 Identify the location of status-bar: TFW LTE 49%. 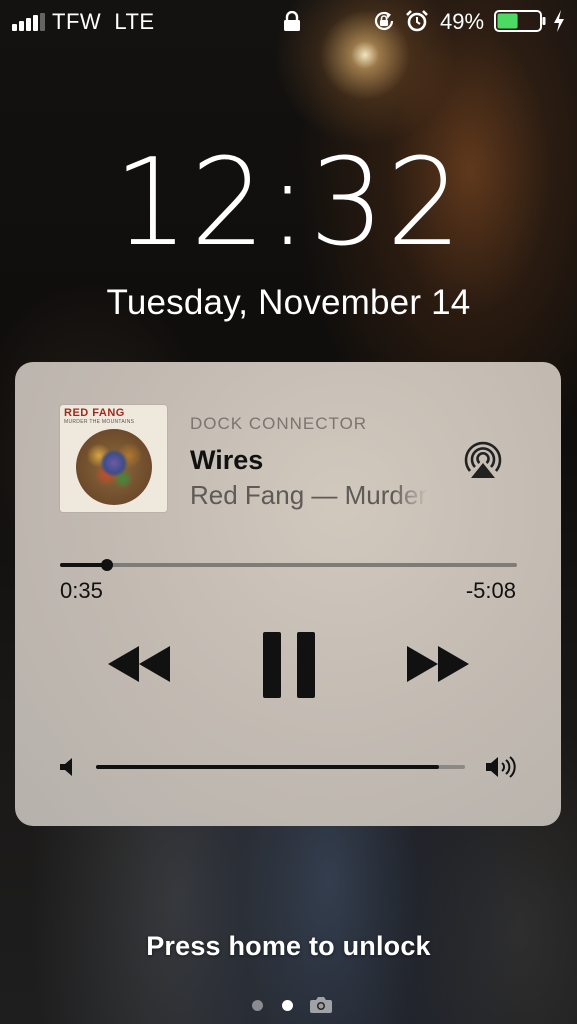
(288, 21).